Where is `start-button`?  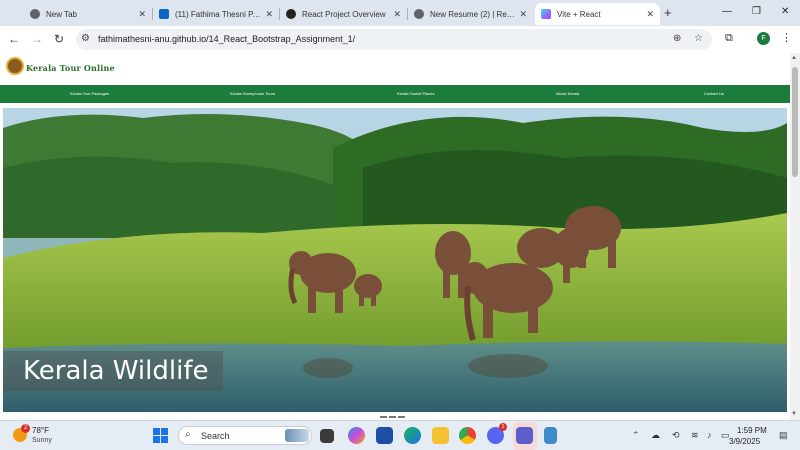
start-button is located at coordinates (160, 435).